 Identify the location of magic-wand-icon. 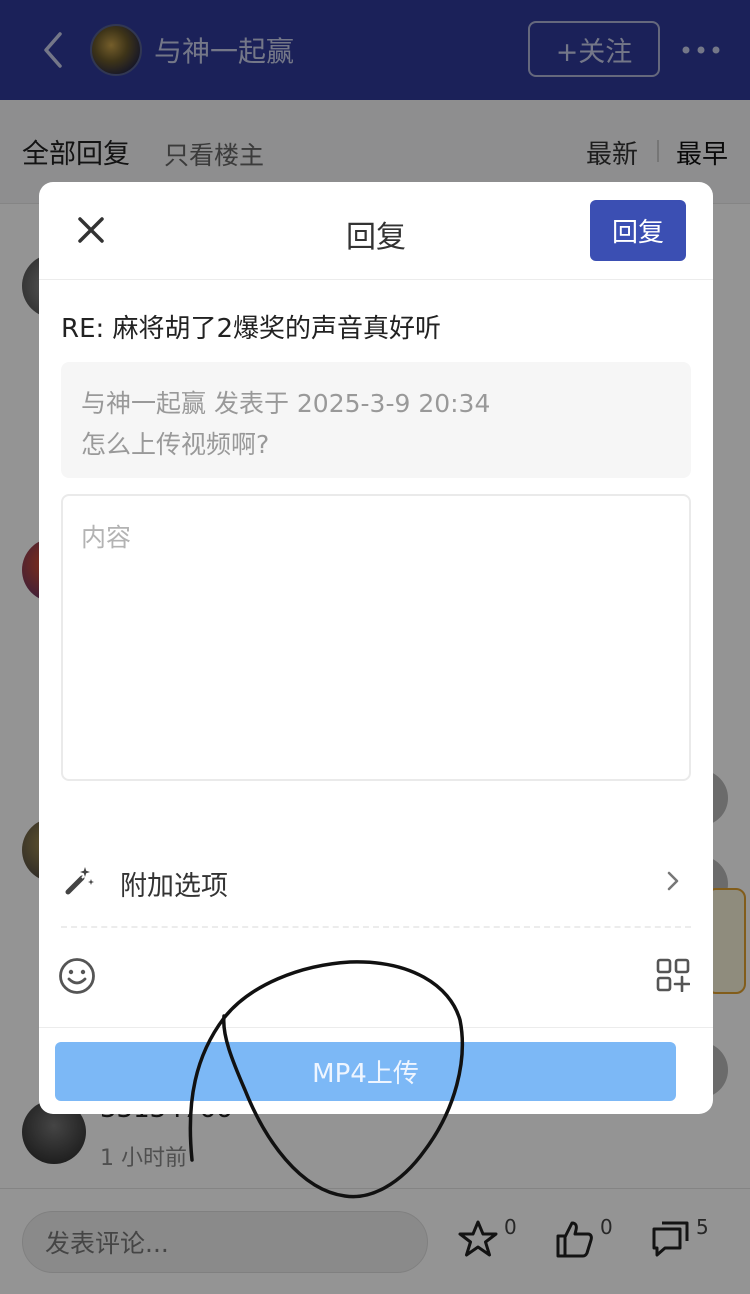
(79, 881).